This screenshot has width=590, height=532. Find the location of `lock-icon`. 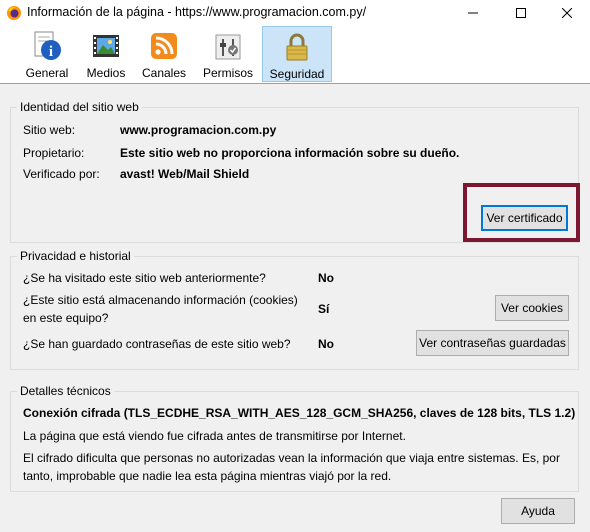

lock-icon is located at coordinates (297, 47).